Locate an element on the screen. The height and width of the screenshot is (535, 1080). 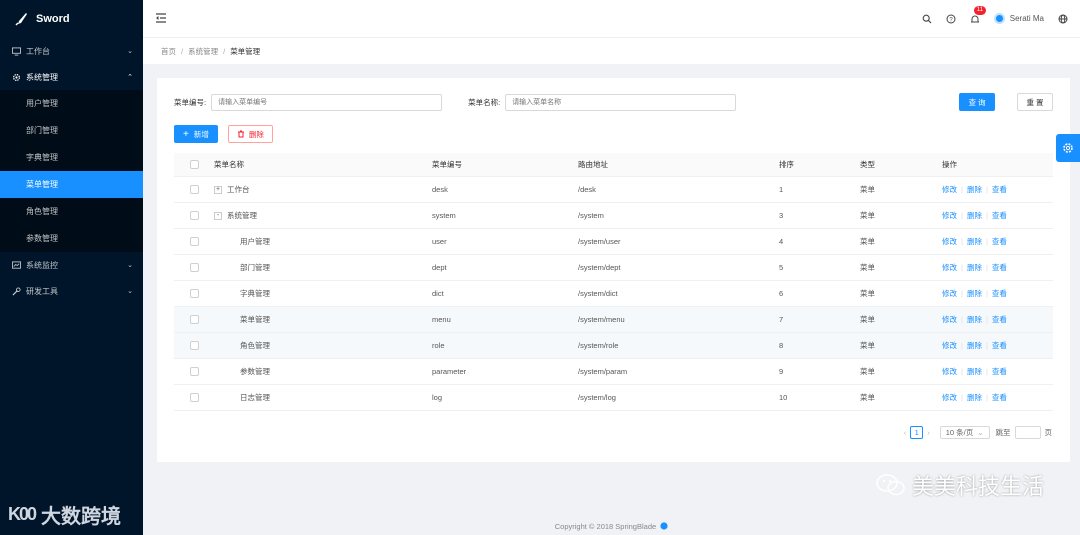
menu-name: 用户管理 is located at coordinates (255, 241).